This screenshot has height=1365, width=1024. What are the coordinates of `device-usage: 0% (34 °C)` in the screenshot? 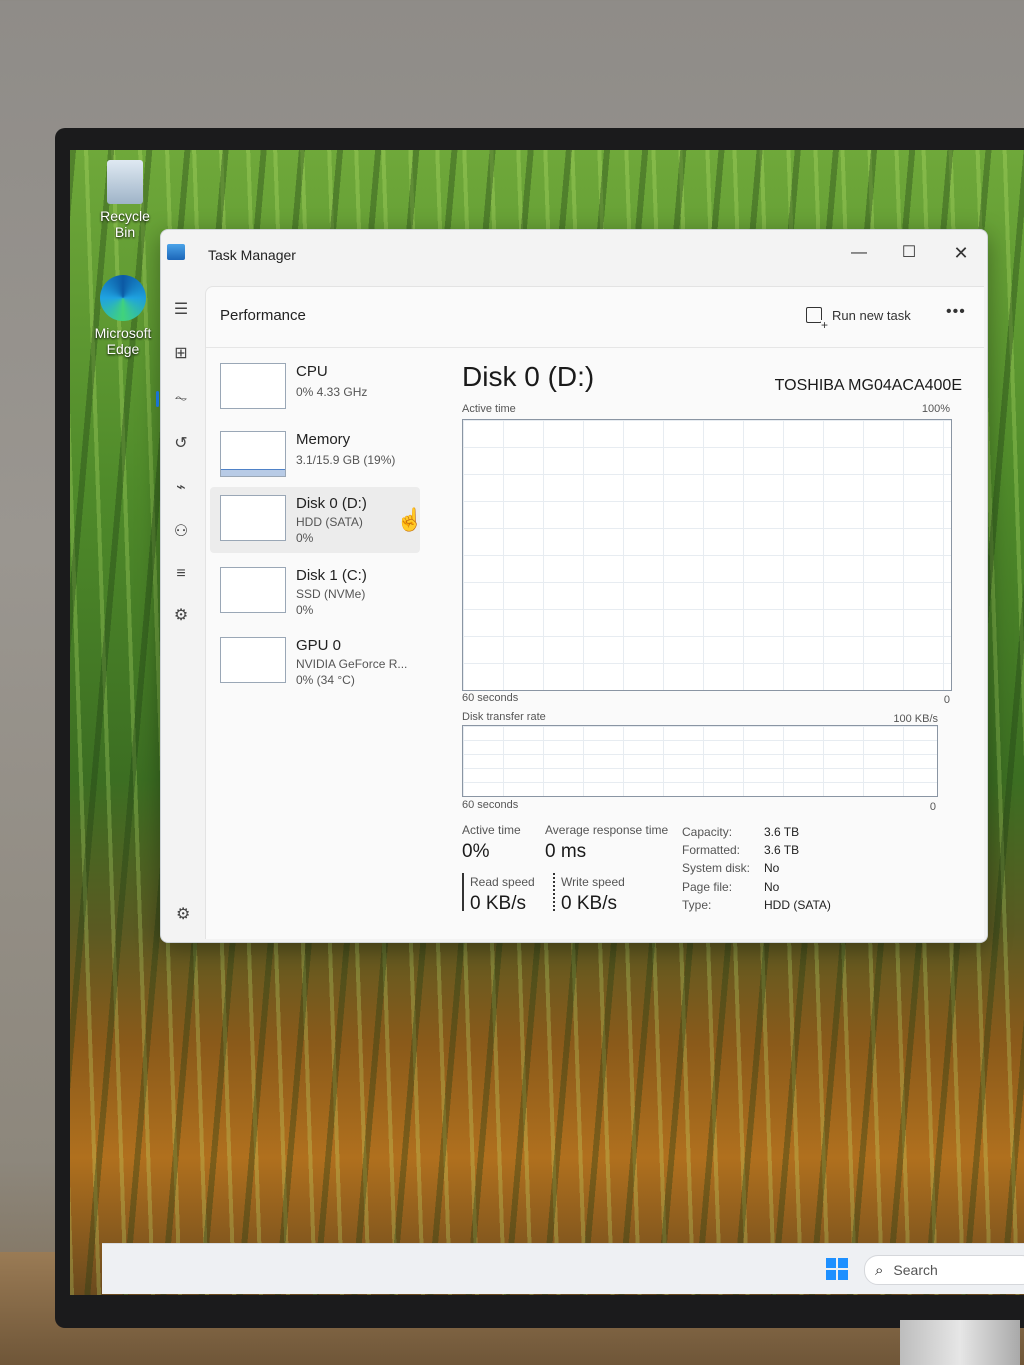 It's located at (325, 680).